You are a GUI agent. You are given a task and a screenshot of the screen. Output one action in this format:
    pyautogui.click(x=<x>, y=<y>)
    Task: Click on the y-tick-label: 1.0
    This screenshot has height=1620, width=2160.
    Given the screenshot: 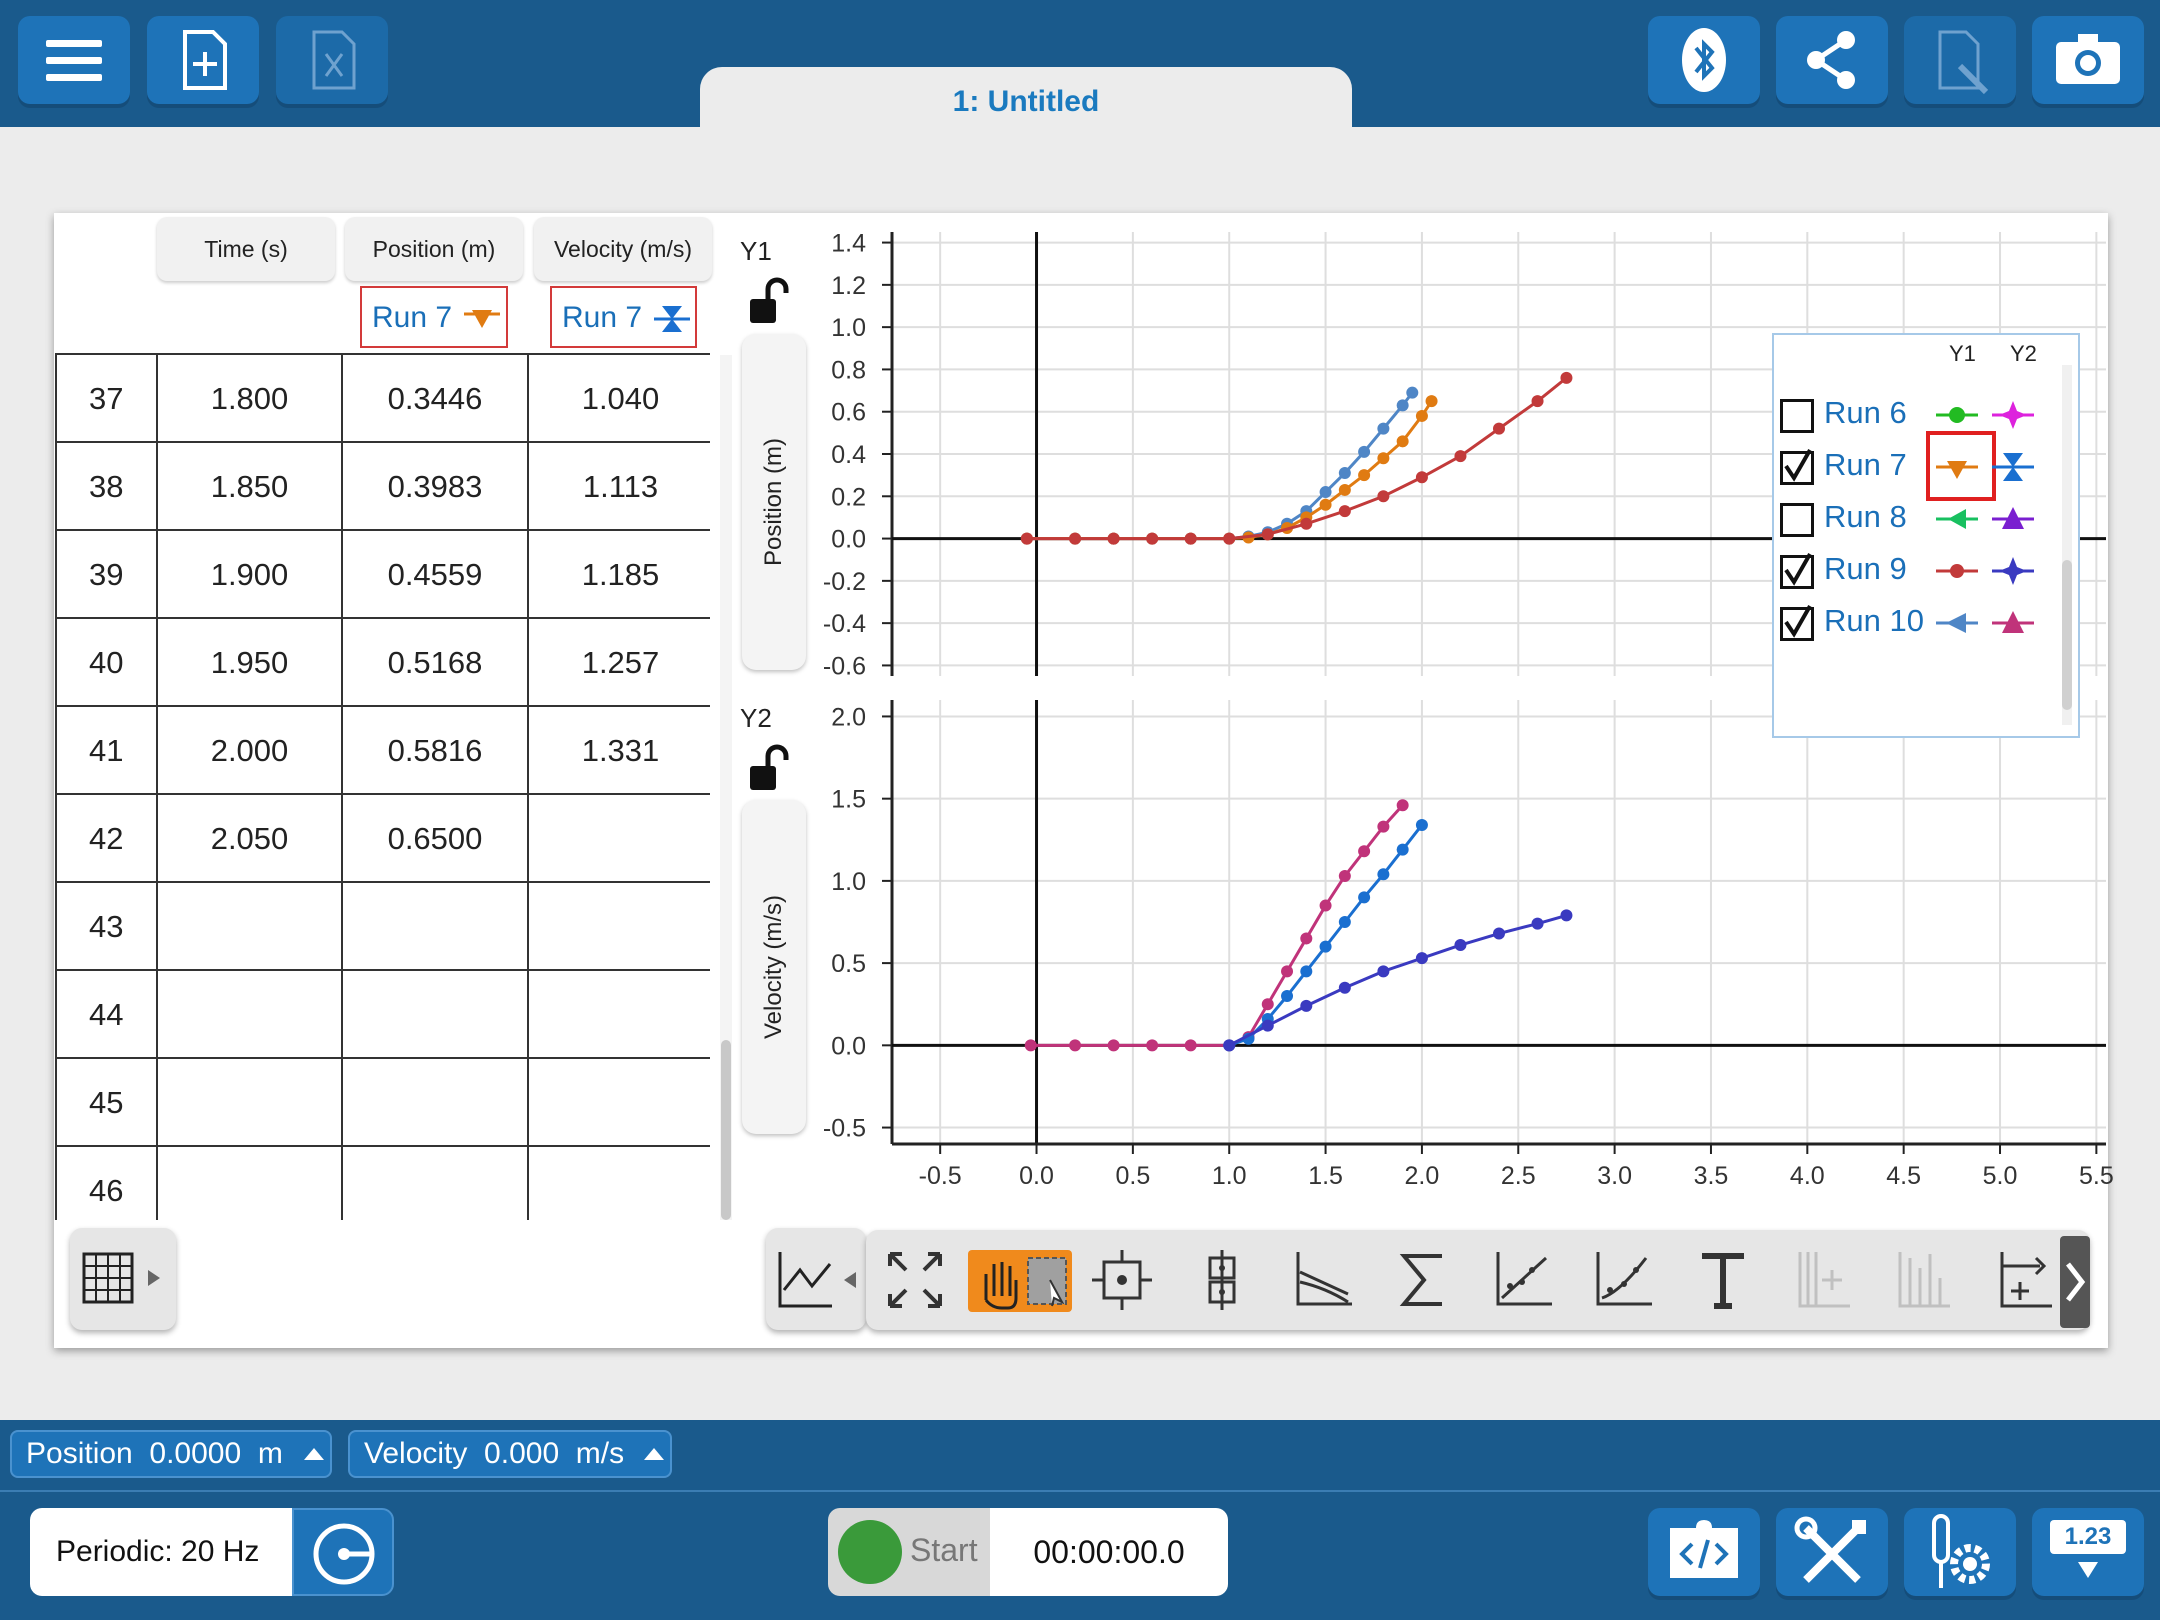 What is the action you would take?
    pyautogui.click(x=848, y=328)
    